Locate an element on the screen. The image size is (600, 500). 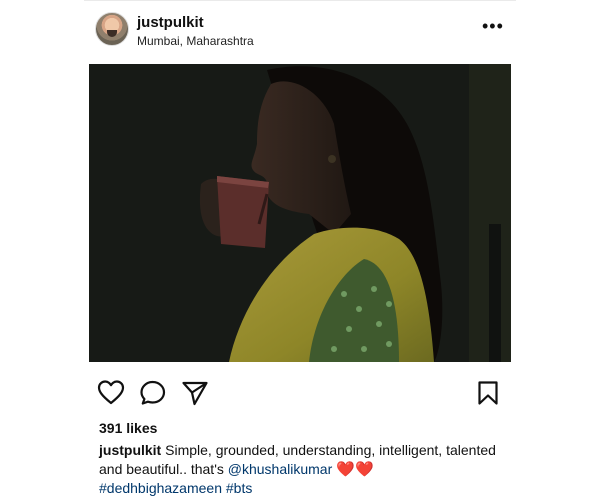
post-username: justpulkit is located at coordinates (170, 22).